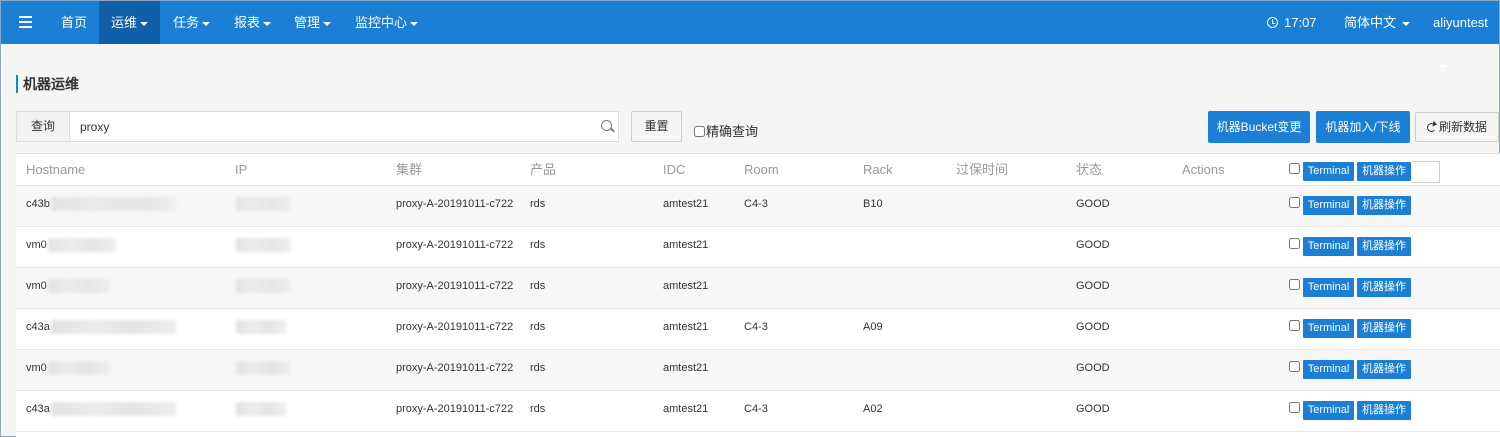 This screenshot has height=437, width=1500. I want to click on col-header: Rack, so click(878, 169).